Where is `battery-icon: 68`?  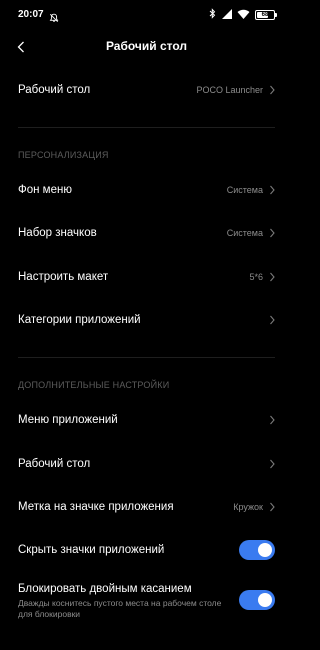
battery-icon: 68 is located at coordinates (266, 15).